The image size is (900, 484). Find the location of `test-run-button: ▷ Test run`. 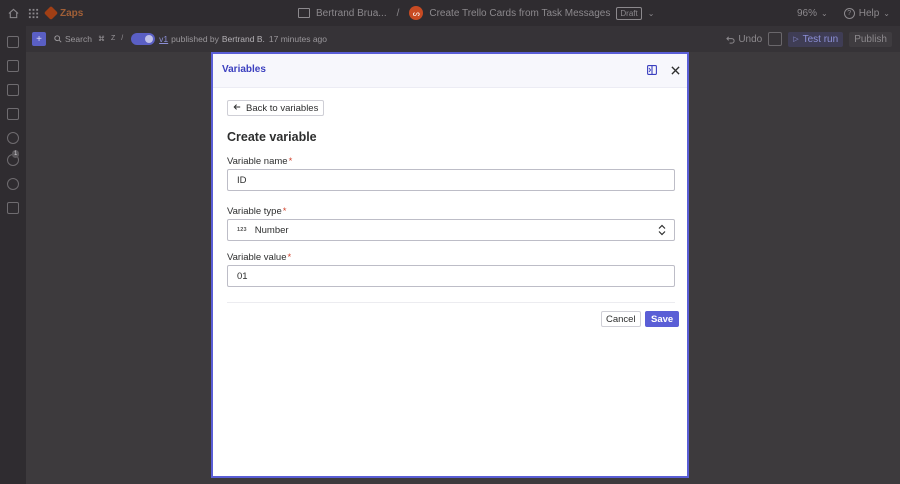

test-run-button: ▷ Test run is located at coordinates (816, 39).